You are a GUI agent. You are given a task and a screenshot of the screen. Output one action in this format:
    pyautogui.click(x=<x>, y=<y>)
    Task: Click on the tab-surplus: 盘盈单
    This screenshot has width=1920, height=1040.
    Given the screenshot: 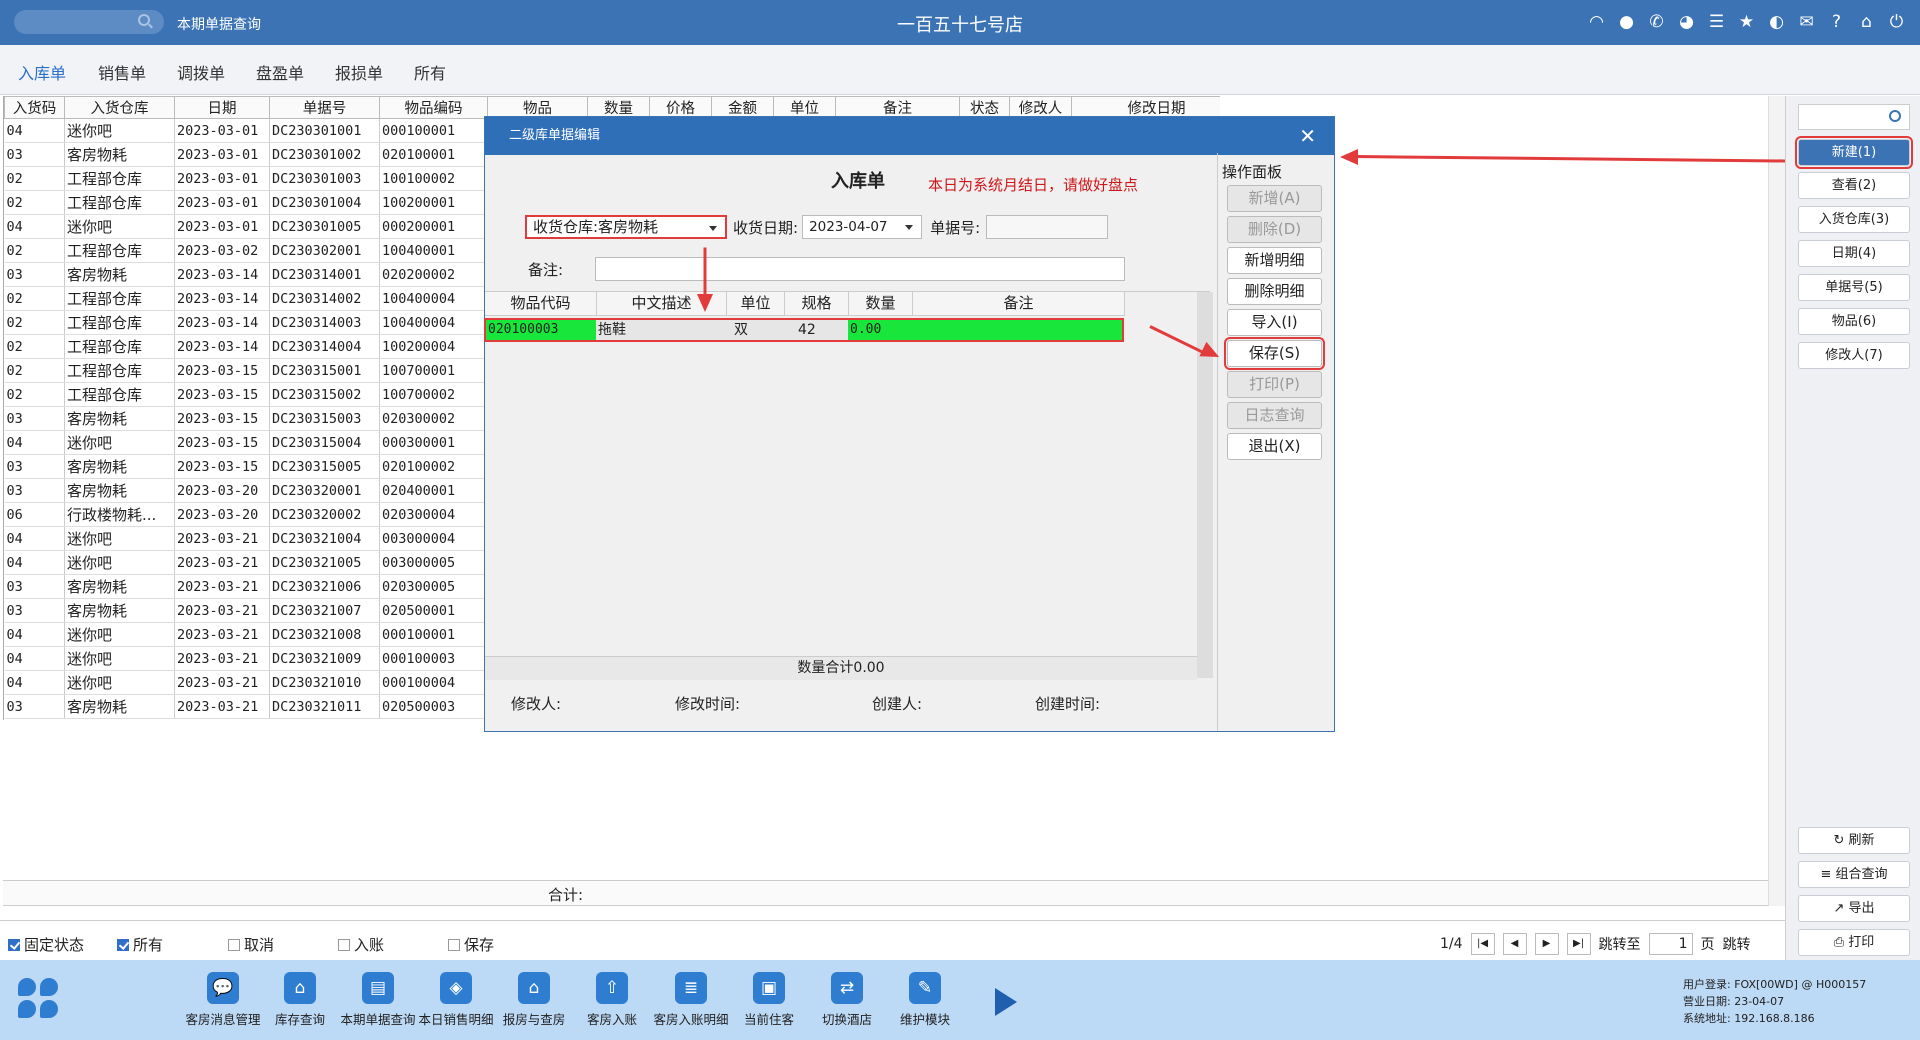 What is the action you would take?
    pyautogui.click(x=280, y=72)
    